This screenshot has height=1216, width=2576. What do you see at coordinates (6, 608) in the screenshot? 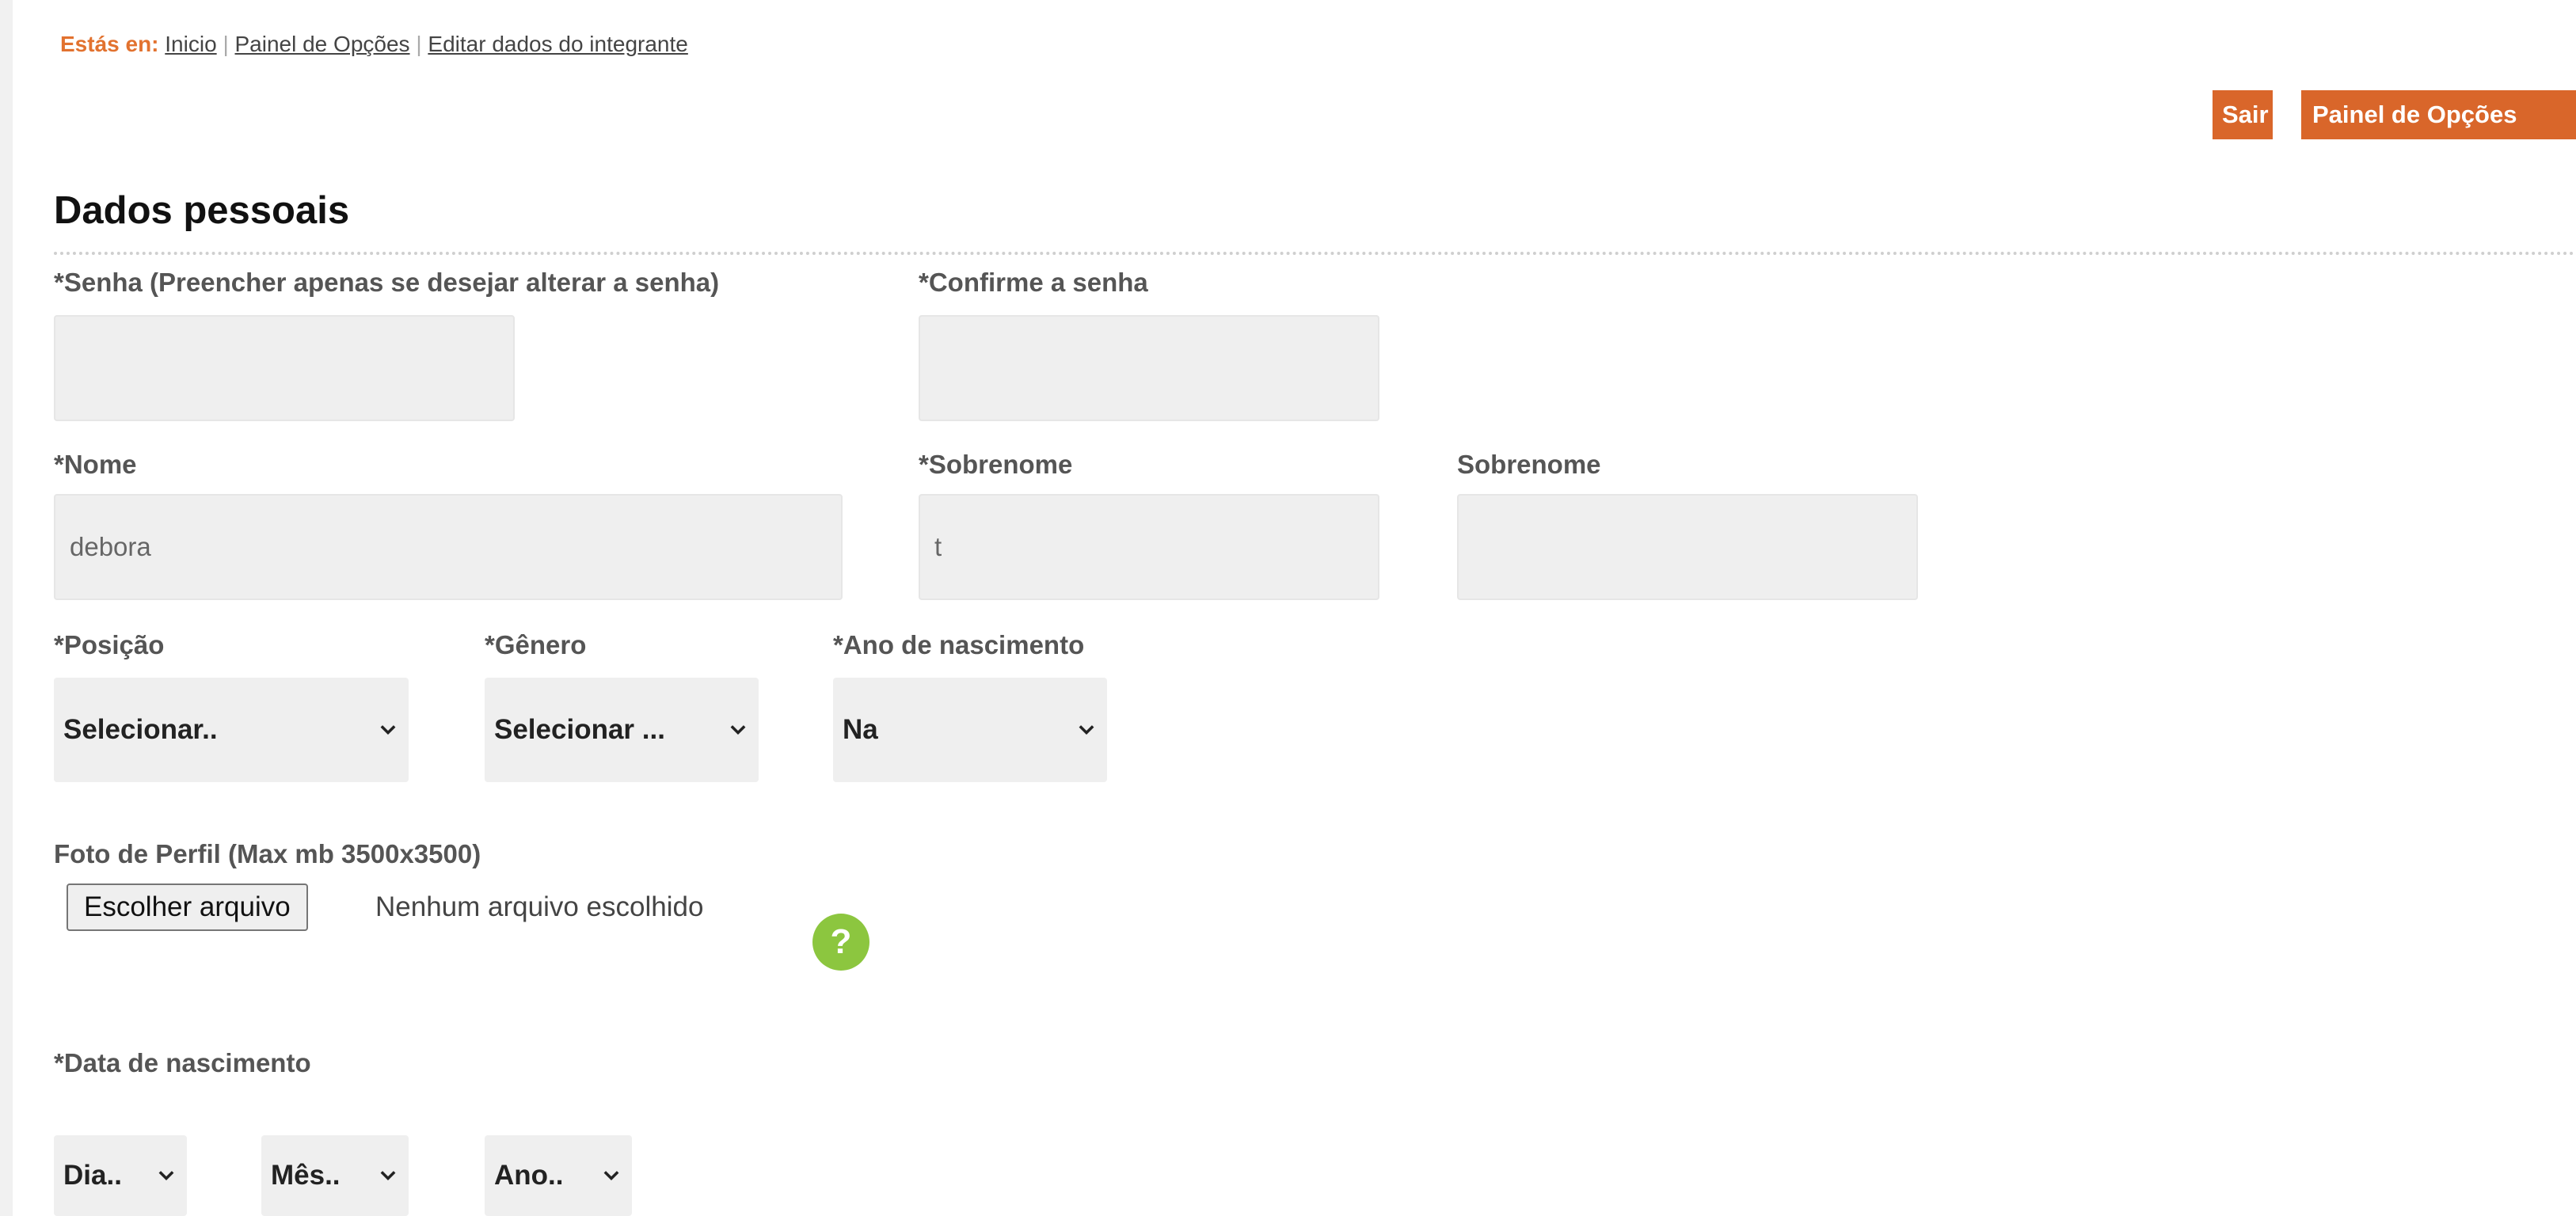
I see `left-border-strip` at bounding box center [6, 608].